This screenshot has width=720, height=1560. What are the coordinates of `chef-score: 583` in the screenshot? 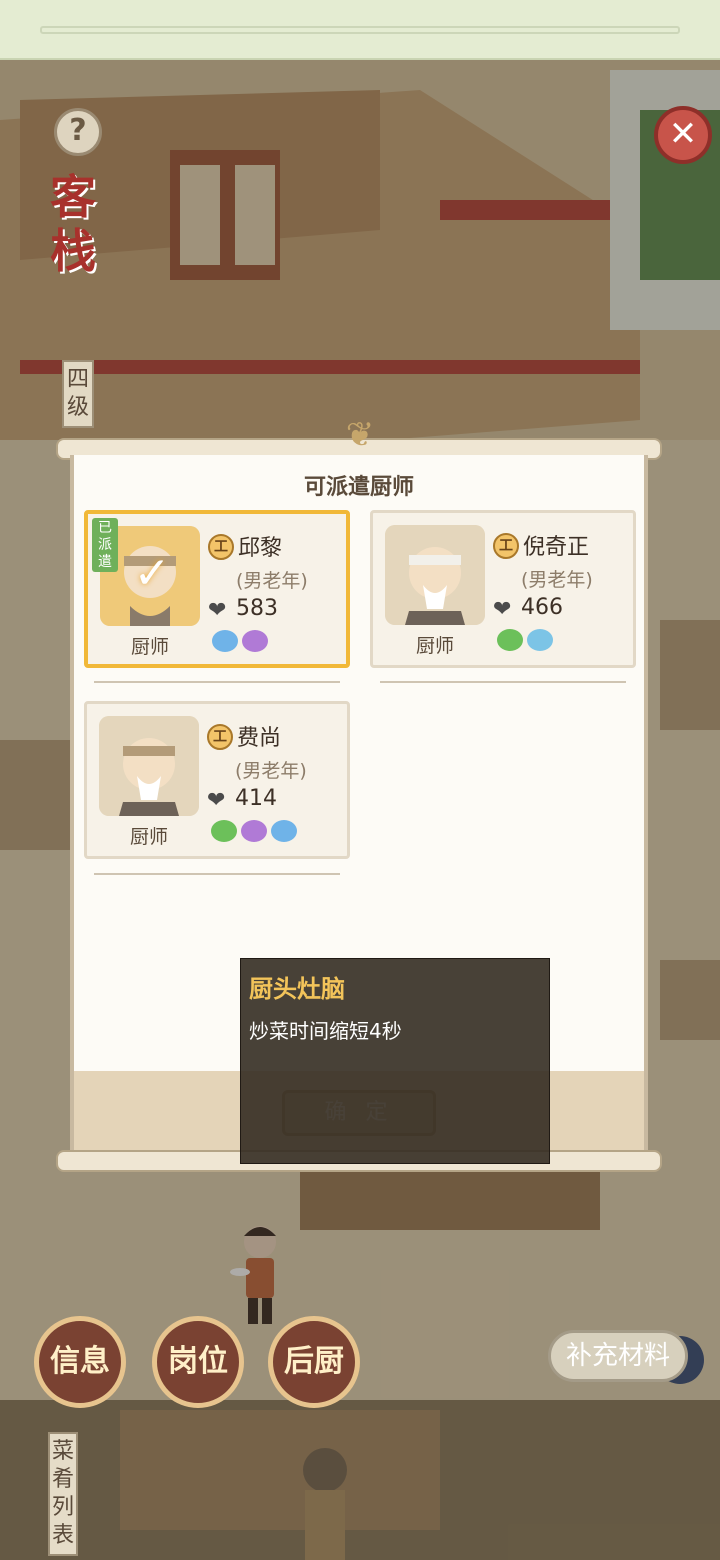 It's located at (257, 608).